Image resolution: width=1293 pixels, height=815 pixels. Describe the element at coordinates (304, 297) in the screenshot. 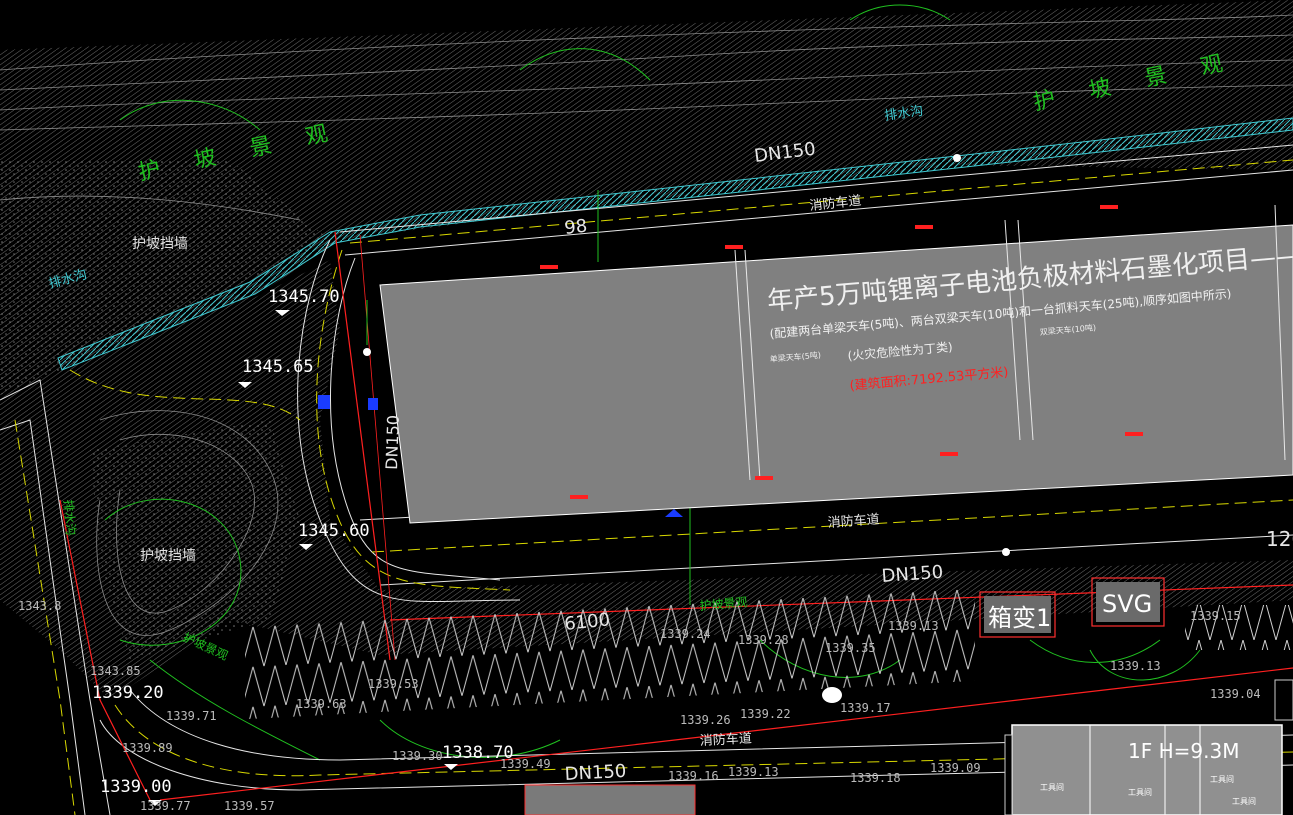

I see `elev-1345-70: 1345.70` at that location.